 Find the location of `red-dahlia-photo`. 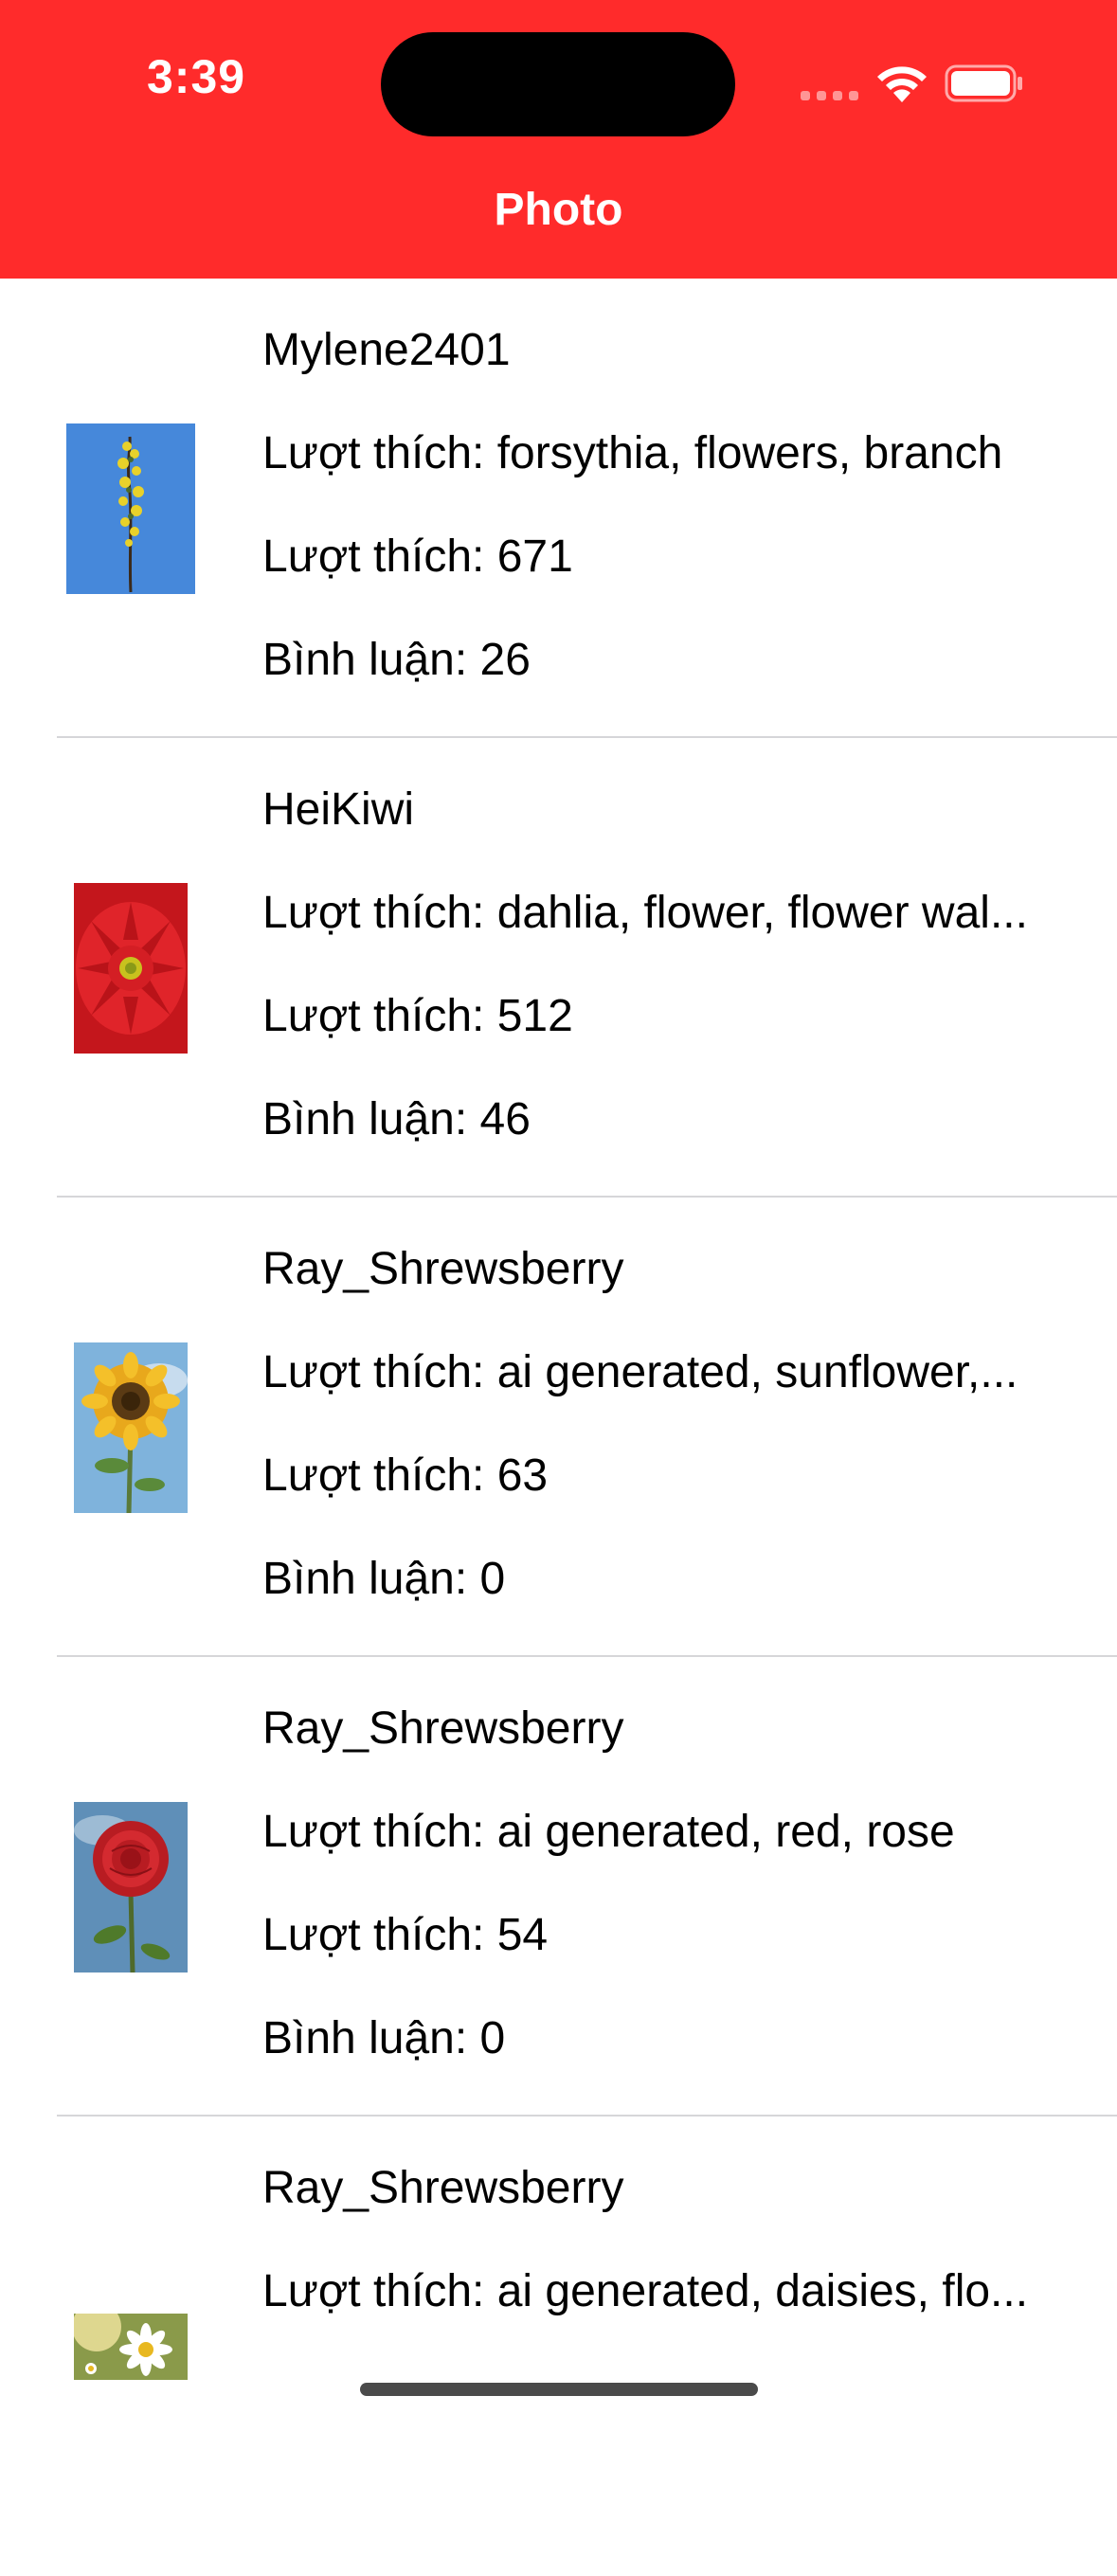

red-dahlia-photo is located at coordinates (131, 968).